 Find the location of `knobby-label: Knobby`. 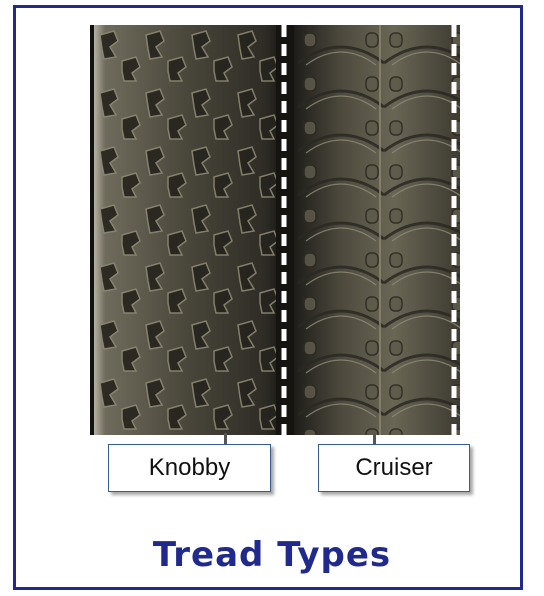

knobby-label: Knobby is located at coordinates (189, 467).